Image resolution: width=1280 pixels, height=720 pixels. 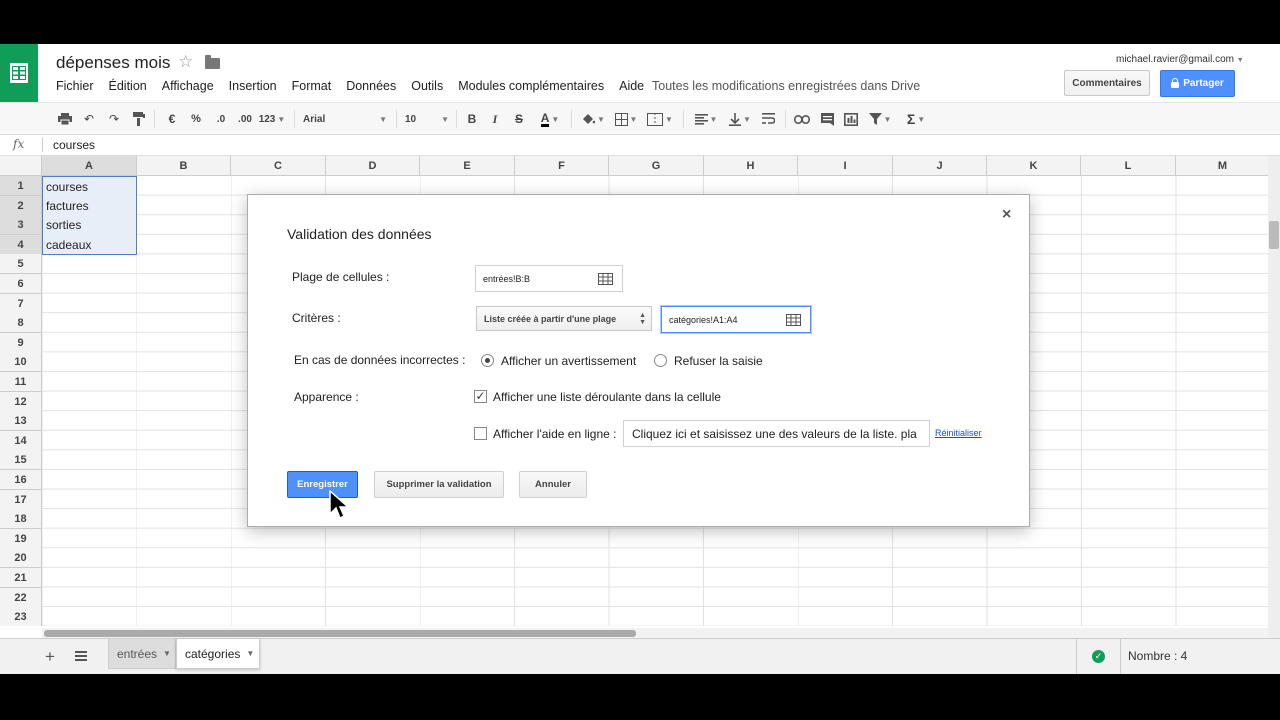 I want to click on column-header: C, so click(x=278, y=166).